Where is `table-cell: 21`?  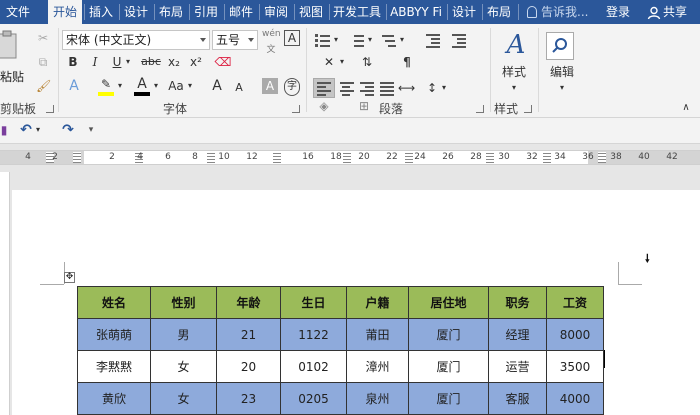
table-cell: 21 is located at coordinates (248, 334).